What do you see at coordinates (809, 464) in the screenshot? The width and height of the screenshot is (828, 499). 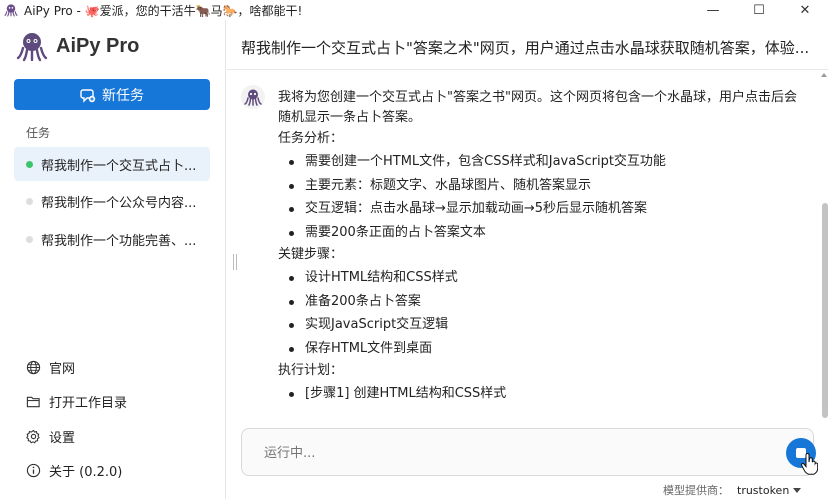 I see `hand-cursor-icon` at bounding box center [809, 464].